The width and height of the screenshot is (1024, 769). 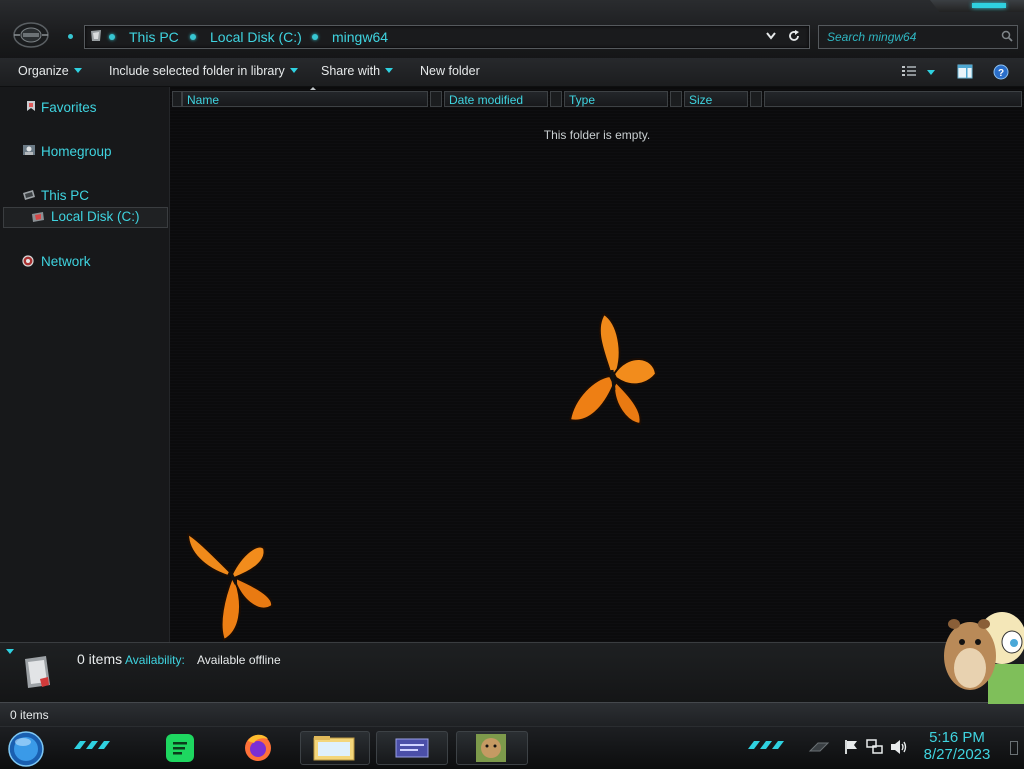 I want to click on firefox-app-icon, so click(x=258, y=747).